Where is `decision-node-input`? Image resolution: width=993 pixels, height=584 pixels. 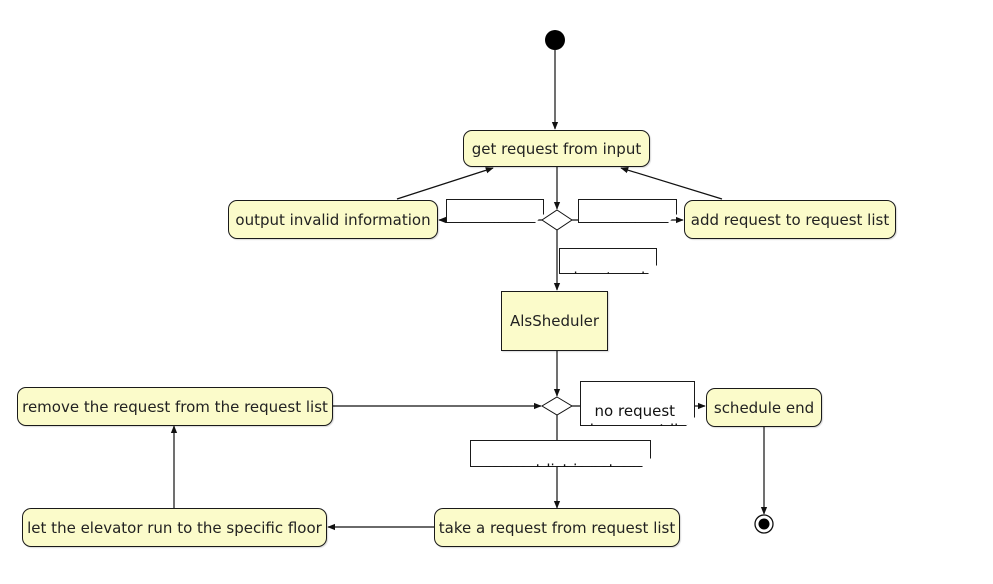
decision-node-input is located at coordinates (557, 220).